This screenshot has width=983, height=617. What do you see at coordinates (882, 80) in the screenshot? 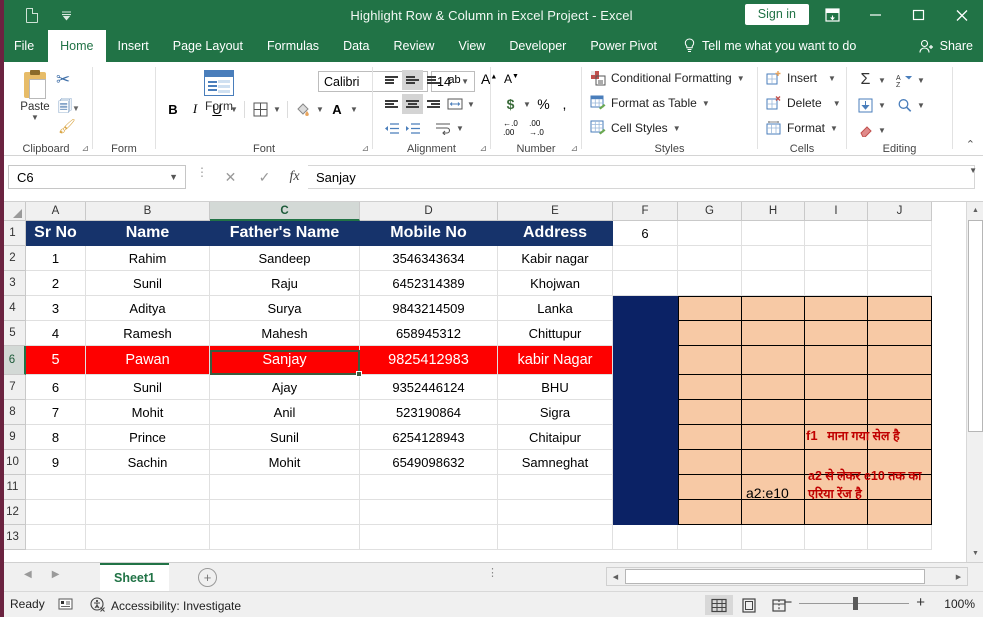
I see `autosum-caret-icon: ▼` at bounding box center [882, 80].